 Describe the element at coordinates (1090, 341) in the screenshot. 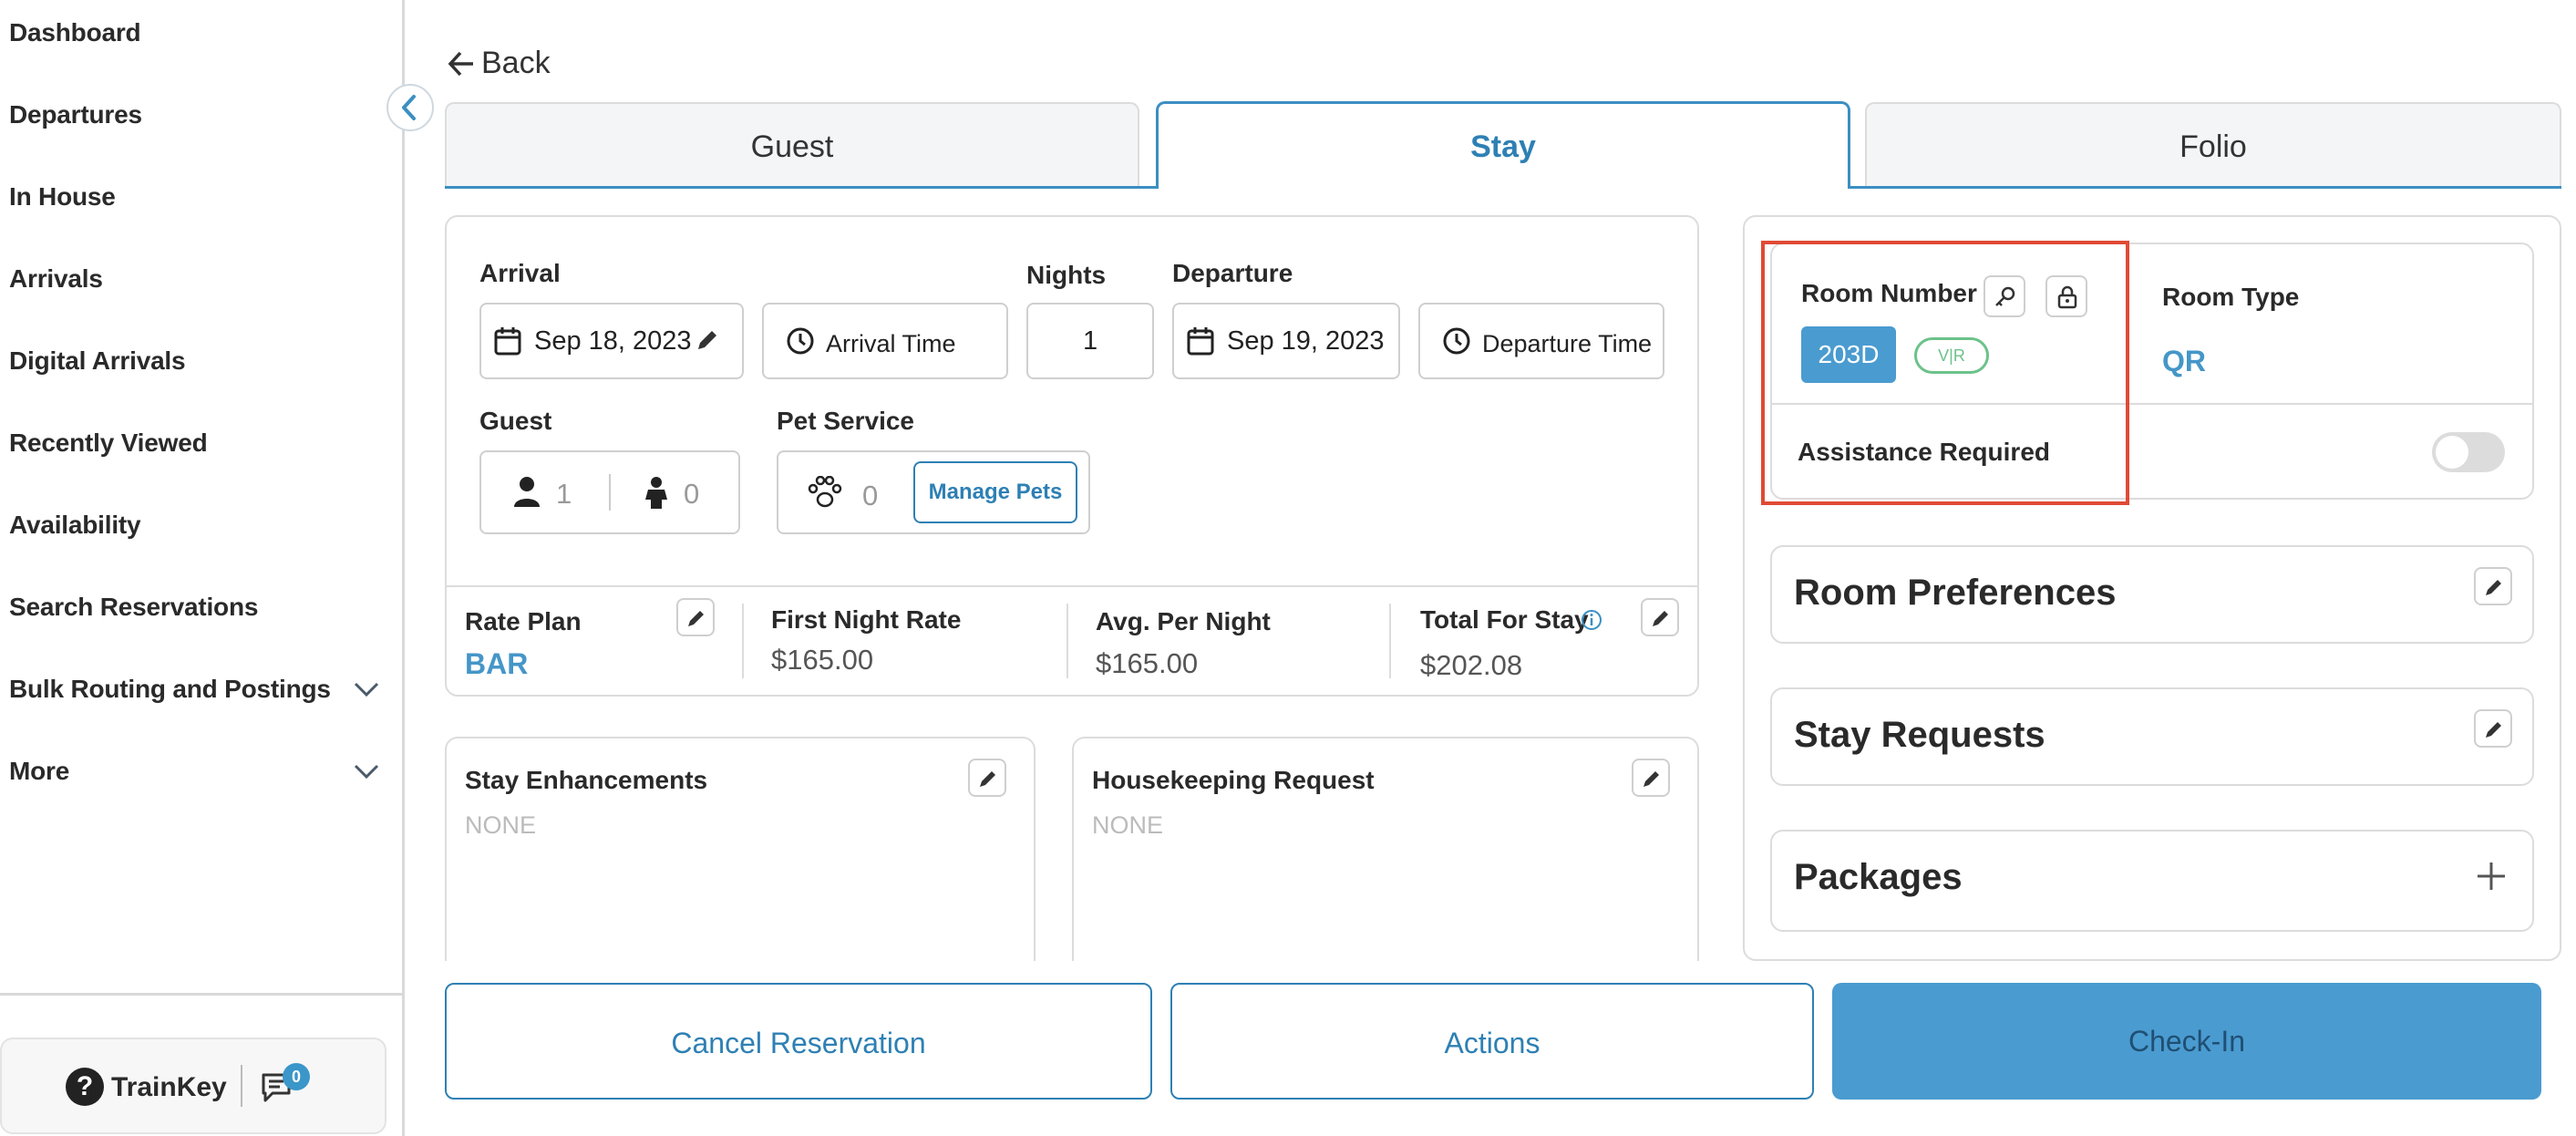

I see `nights-value: 1` at that location.